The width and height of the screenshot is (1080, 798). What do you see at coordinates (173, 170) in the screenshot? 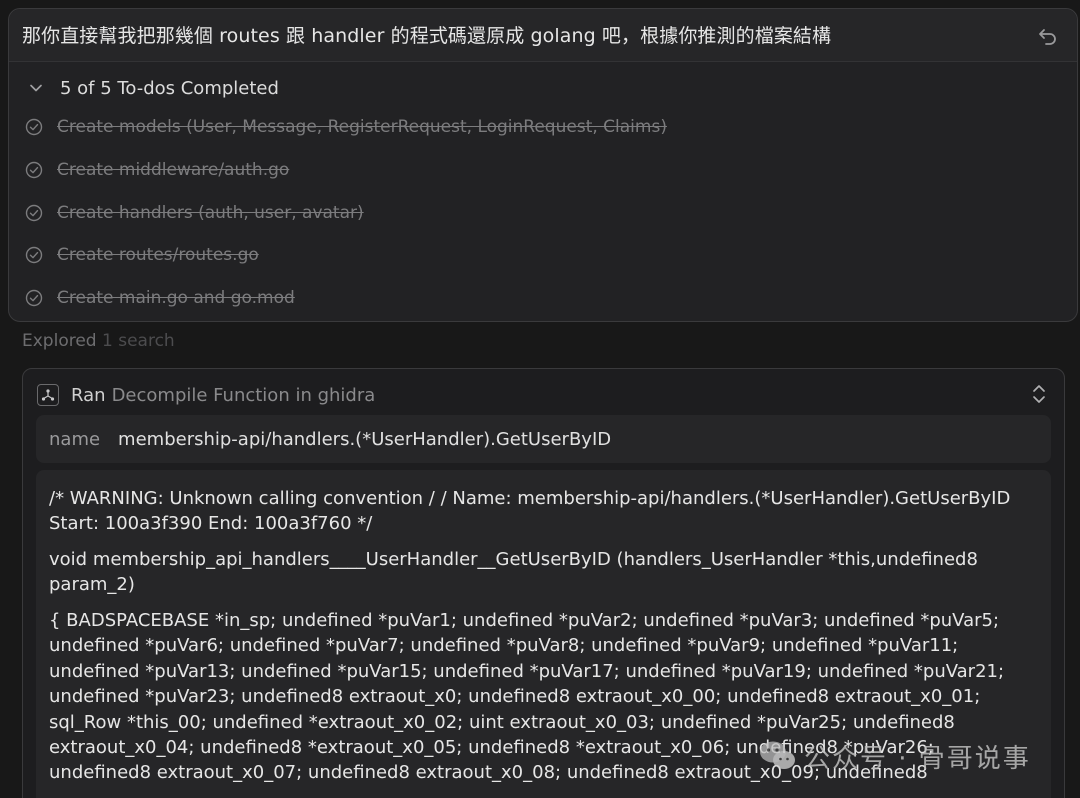
I see `todo-label: Create middleware/auth.go` at bounding box center [173, 170].